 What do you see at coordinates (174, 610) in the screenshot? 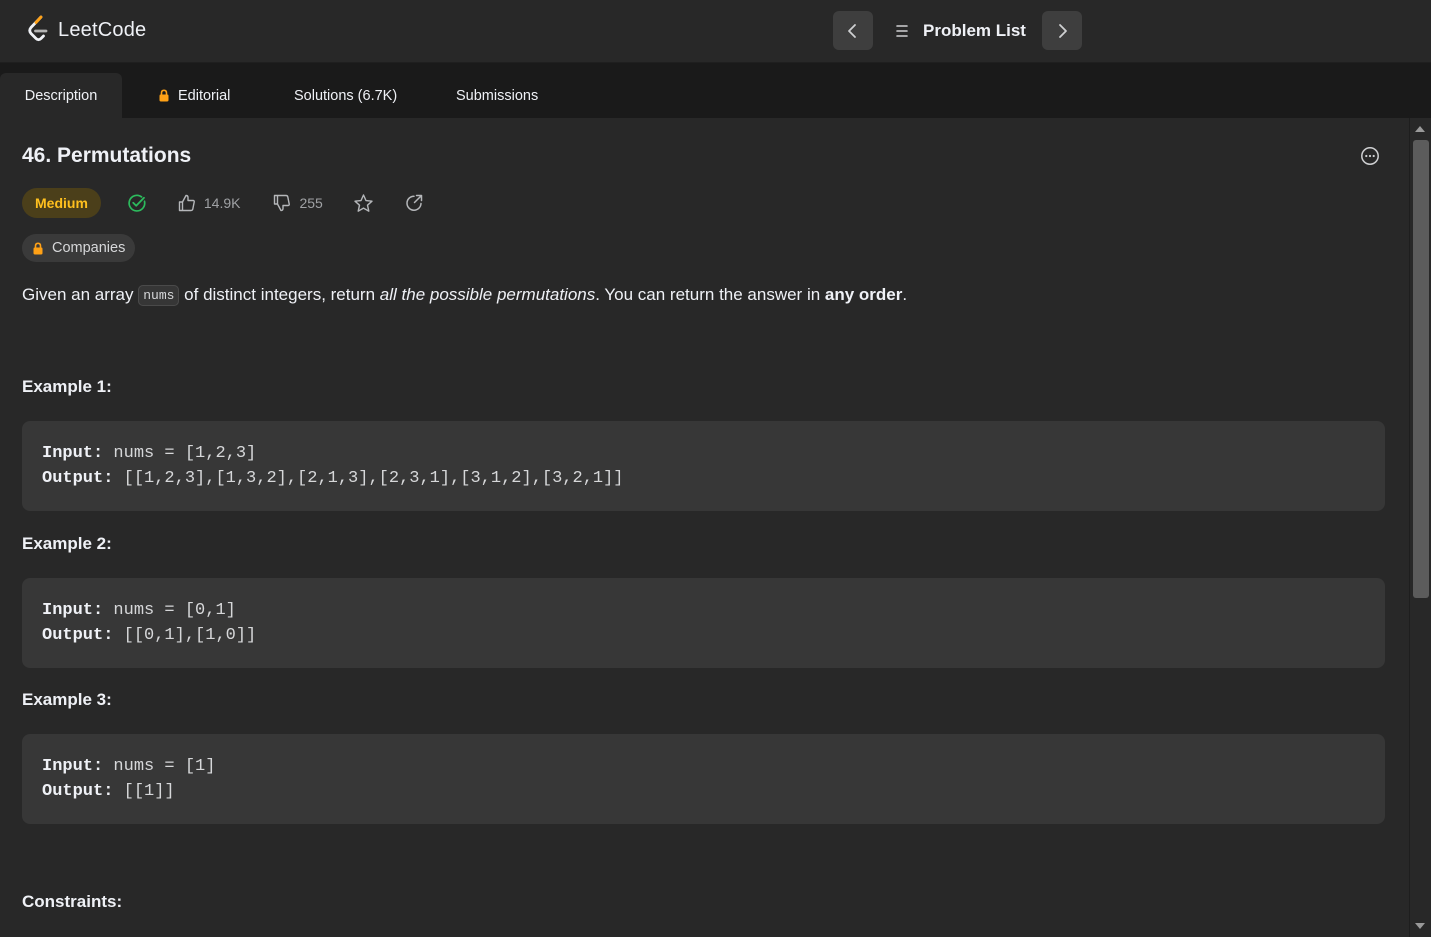
I see `input-value: nums = [0,1]` at bounding box center [174, 610].